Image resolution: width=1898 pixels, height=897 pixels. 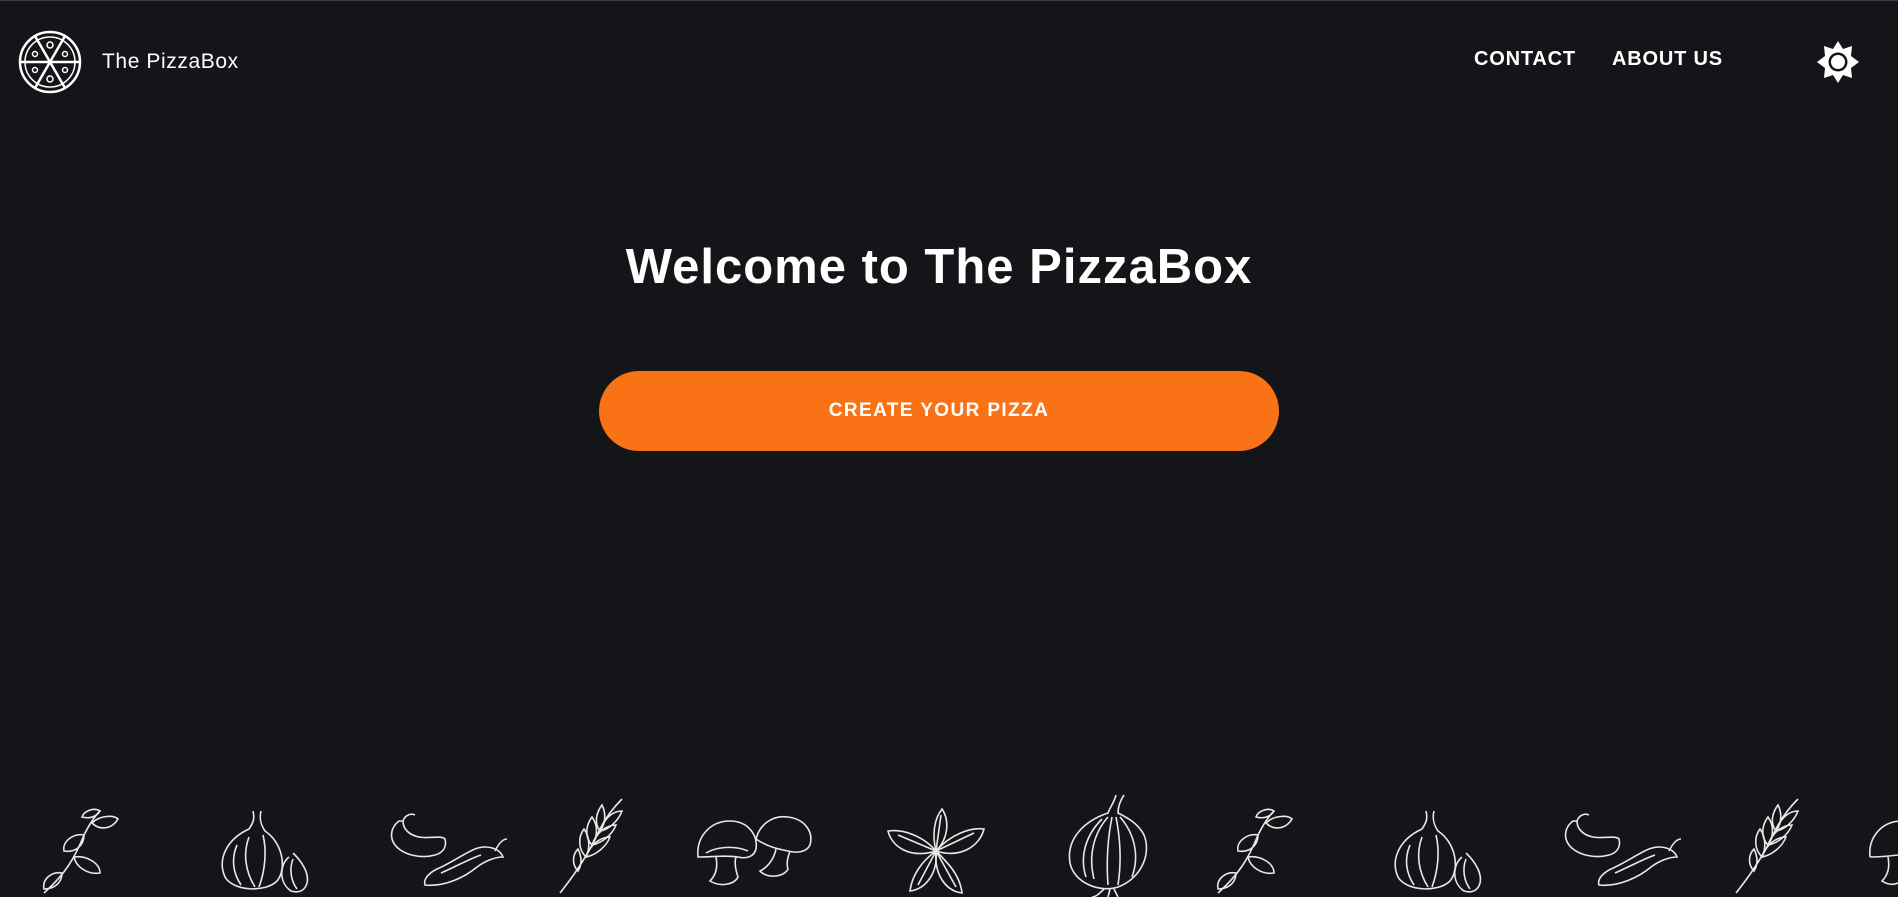 I want to click on onion-icon, so click(x=1108, y=845).